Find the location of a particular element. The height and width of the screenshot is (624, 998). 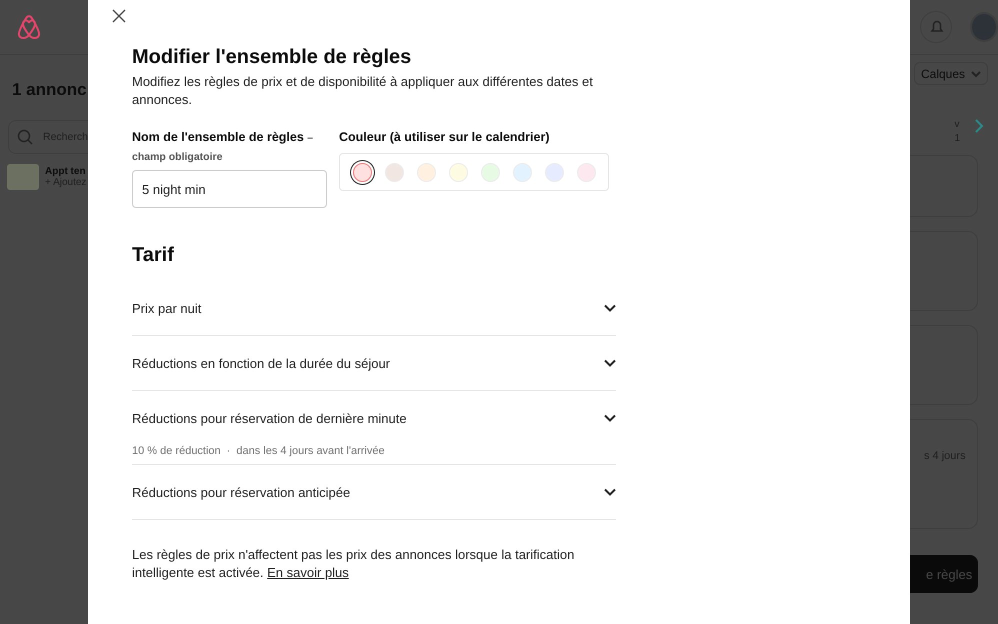

summary-text: 10 % de réduction is located at coordinates (176, 452).